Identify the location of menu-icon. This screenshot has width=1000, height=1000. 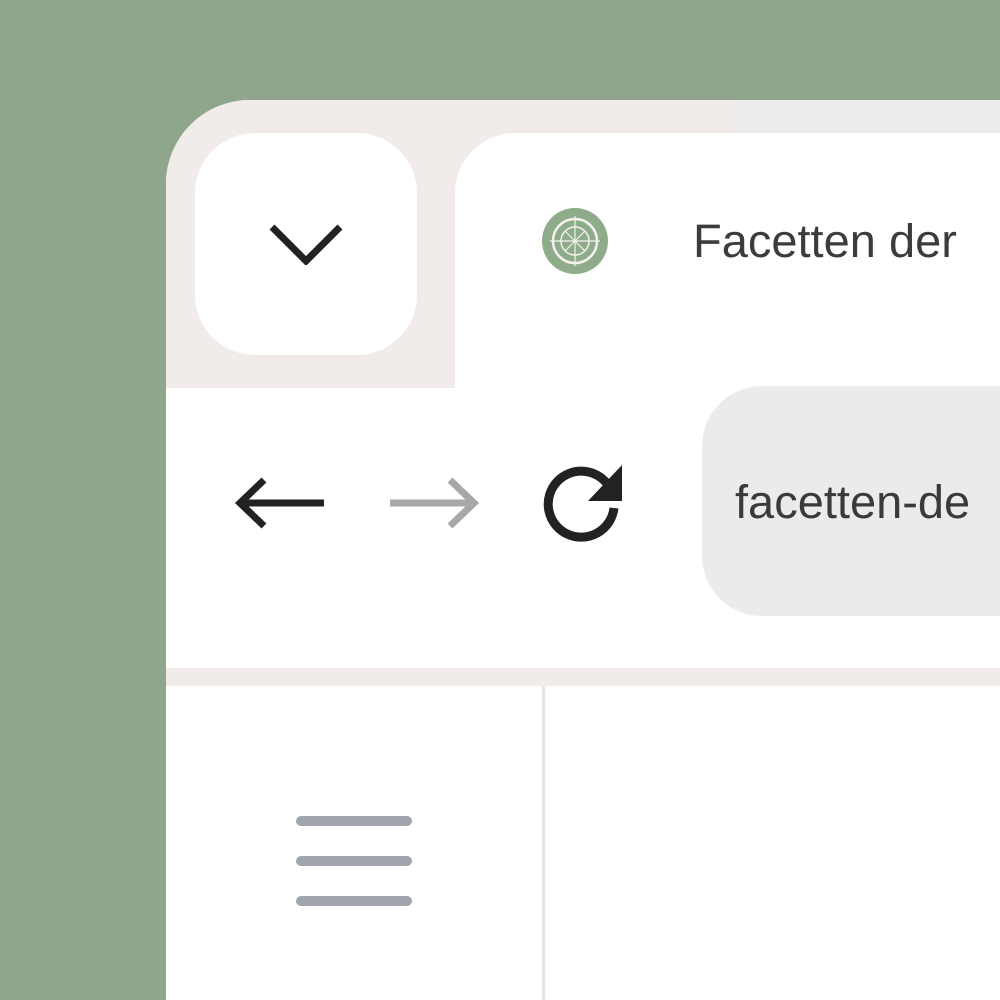
(354, 861).